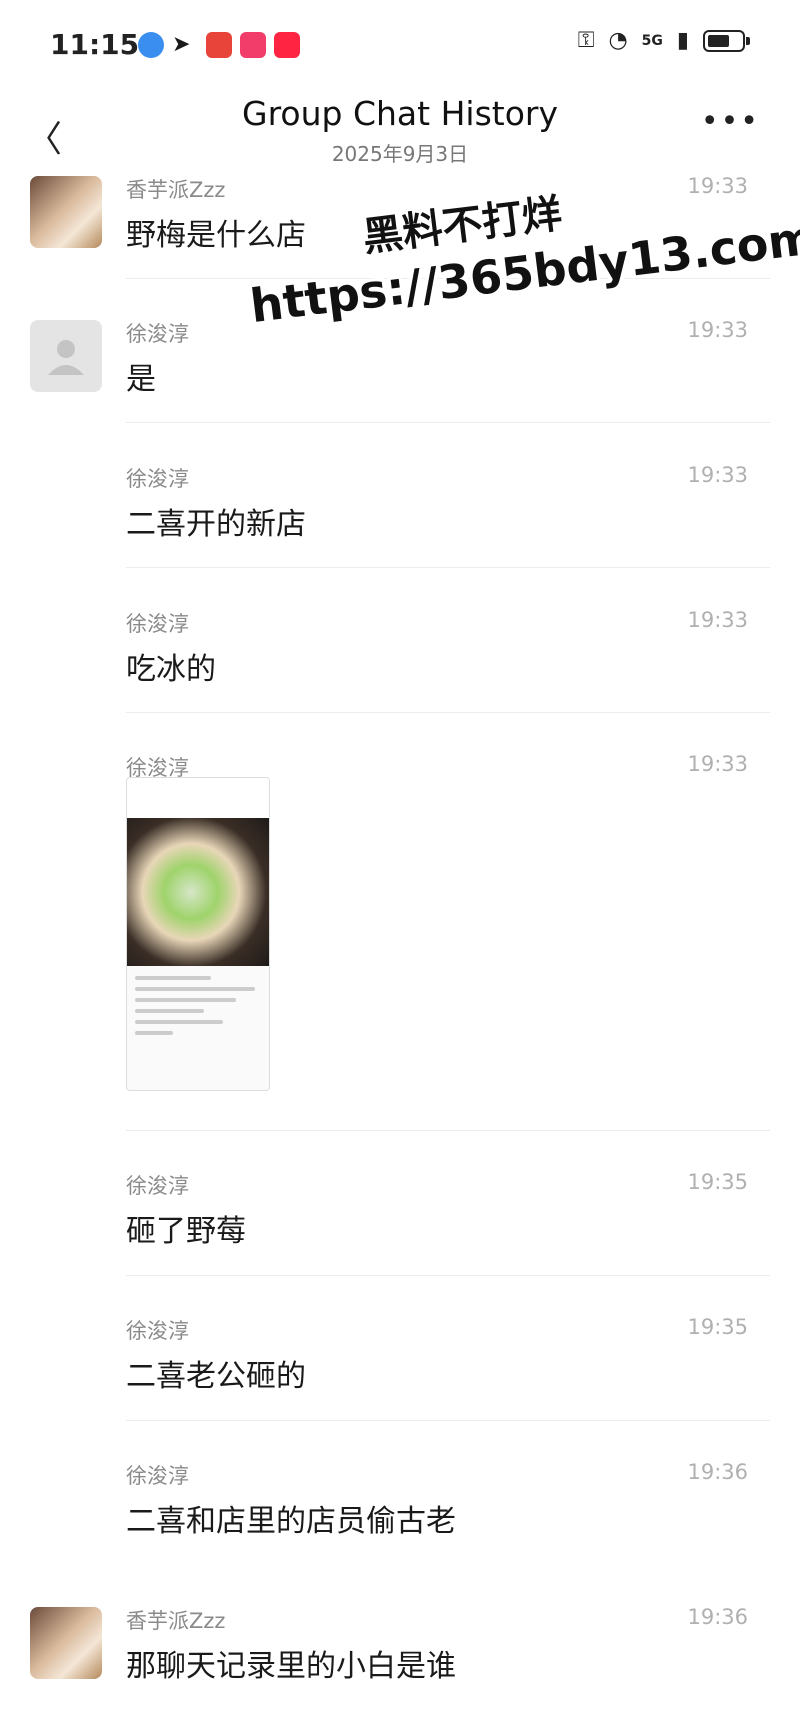 The image size is (800, 1719). I want to click on chat-message: 徐浚淳 19:33 是, so click(400, 388).